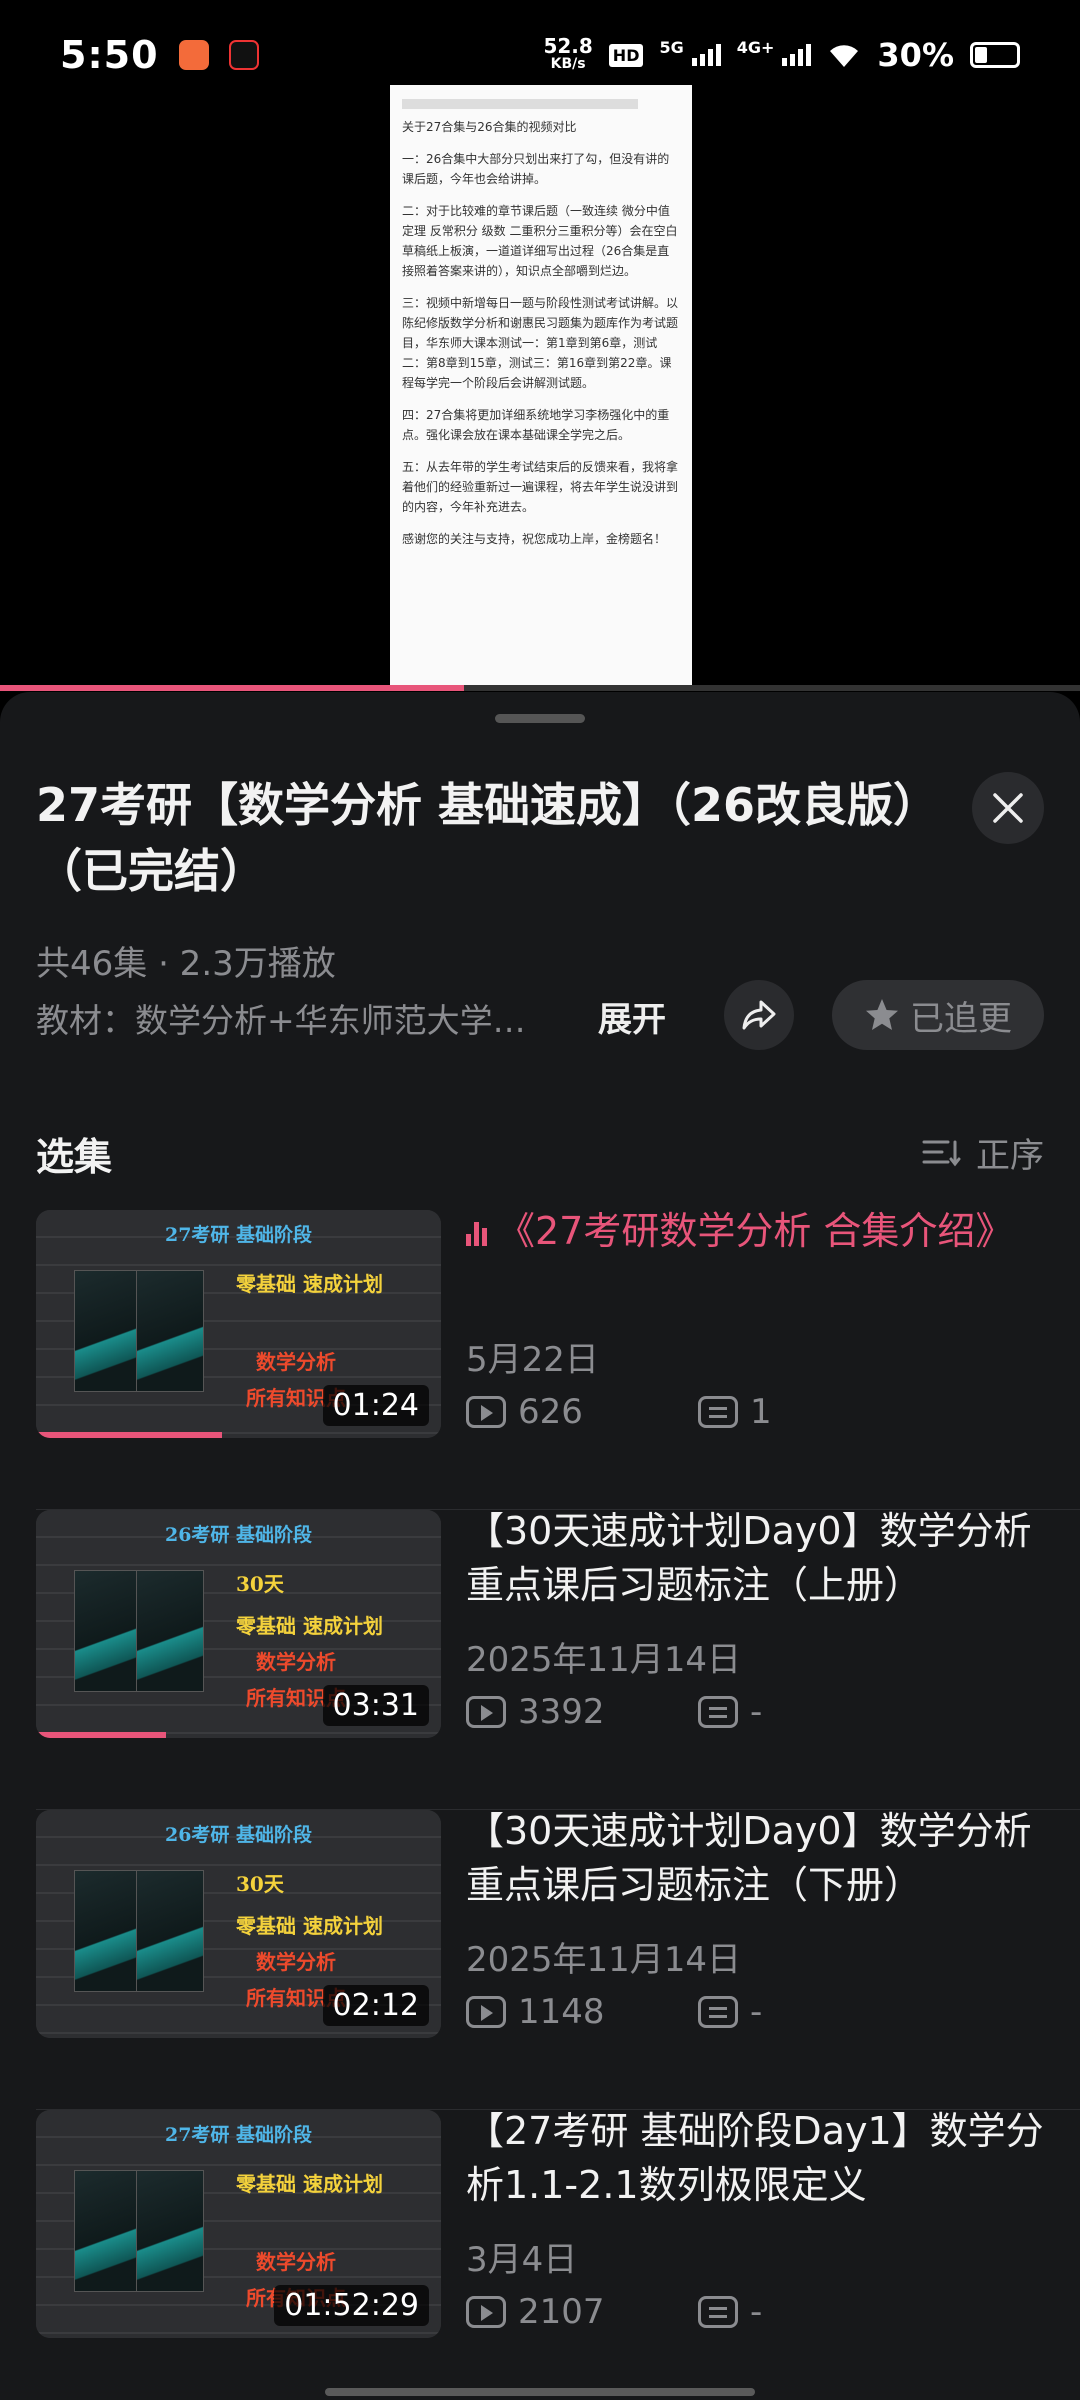  What do you see at coordinates (375, 1405) in the screenshot?
I see `episode-duration: 01:24` at bounding box center [375, 1405].